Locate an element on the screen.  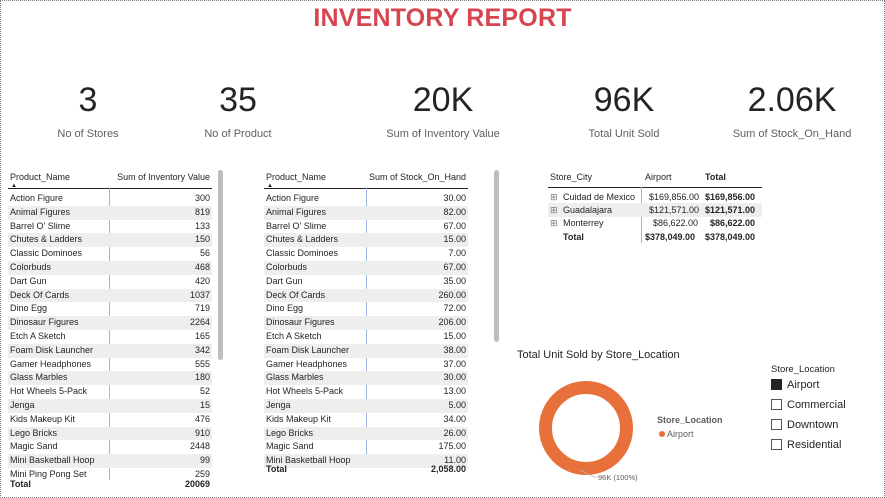
product-name-cell: Magic Sand is located at coordinates (34, 446).